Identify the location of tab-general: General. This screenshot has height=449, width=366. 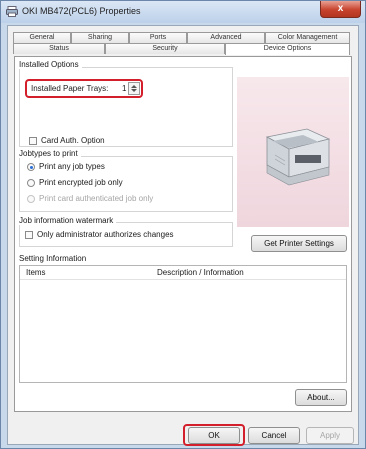
(42, 37).